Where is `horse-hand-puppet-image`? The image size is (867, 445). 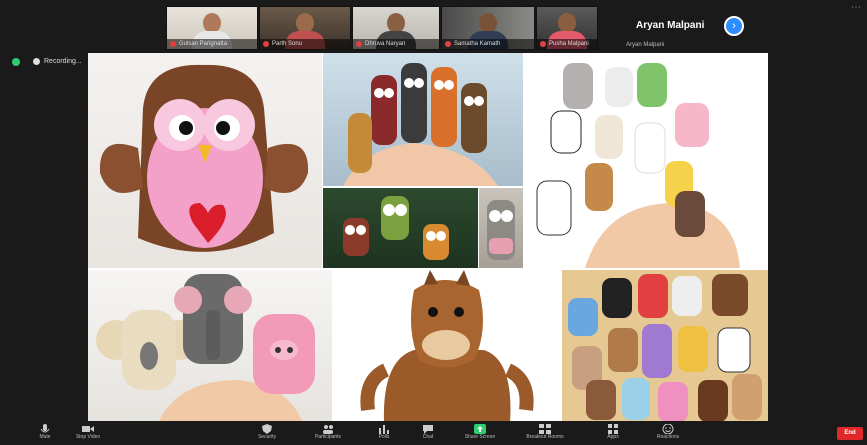
horse-hand-puppet-image is located at coordinates (447, 346).